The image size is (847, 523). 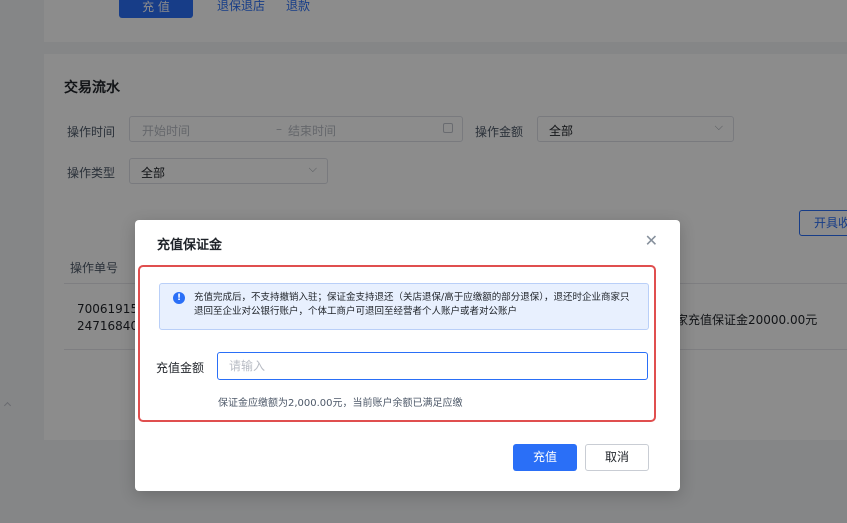 I want to click on modal-title: 充值保证金, so click(x=190, y=245).